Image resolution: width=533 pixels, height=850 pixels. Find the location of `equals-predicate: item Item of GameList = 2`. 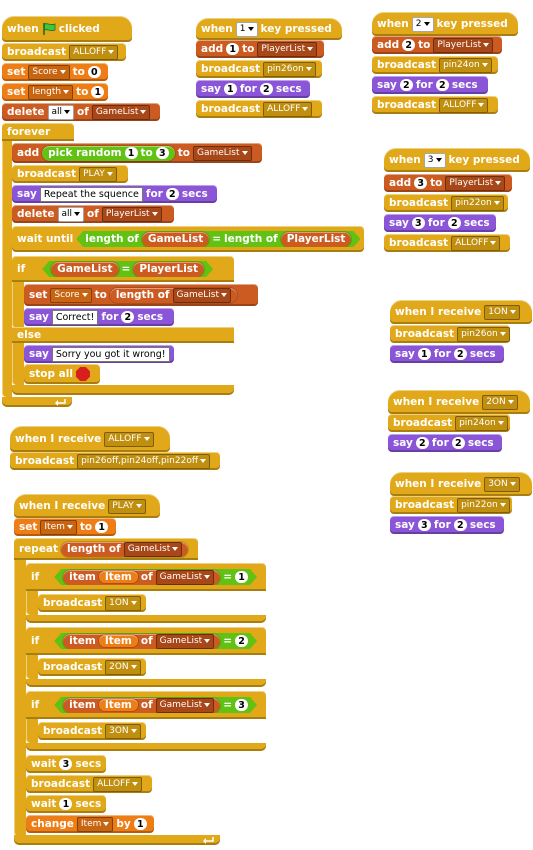

equals-predicate: item Item of GameList = 2 is located at coordinates (155, 641).